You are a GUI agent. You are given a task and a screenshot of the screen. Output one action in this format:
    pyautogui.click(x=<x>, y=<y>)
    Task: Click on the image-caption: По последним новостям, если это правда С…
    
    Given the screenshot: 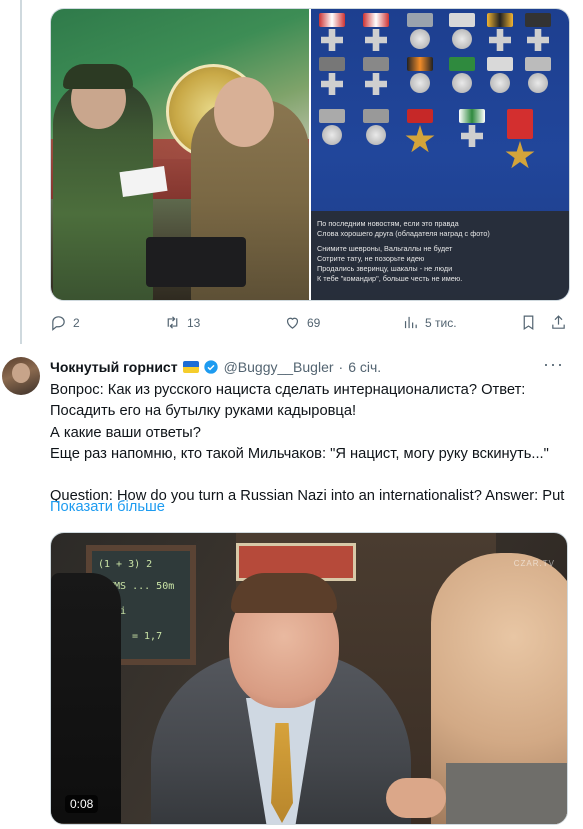 What is the action you would take?
    pyautogui.click(x=440, y=255)
    